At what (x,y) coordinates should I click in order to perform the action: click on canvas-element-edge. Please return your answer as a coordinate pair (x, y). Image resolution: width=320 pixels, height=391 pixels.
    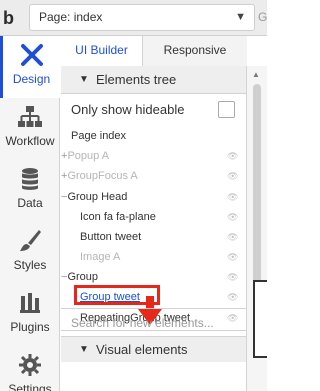
    Looking at the image, I should click on (260, 319).